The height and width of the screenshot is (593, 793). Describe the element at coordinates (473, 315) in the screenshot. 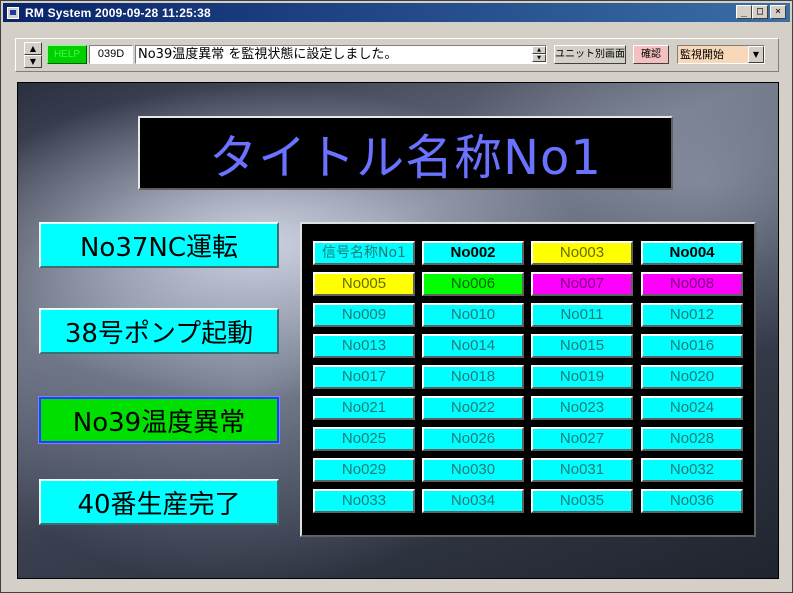

I see `signal-cell: No010` at that location.